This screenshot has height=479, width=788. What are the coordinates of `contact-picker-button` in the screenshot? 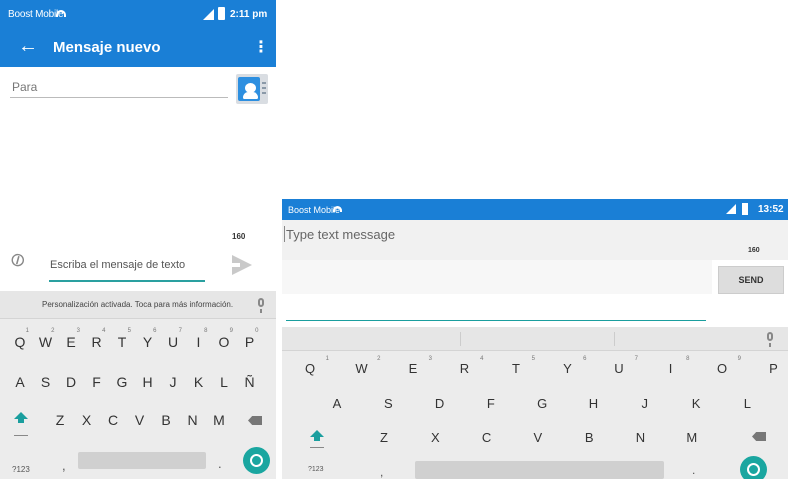 It's located at (252, 89).